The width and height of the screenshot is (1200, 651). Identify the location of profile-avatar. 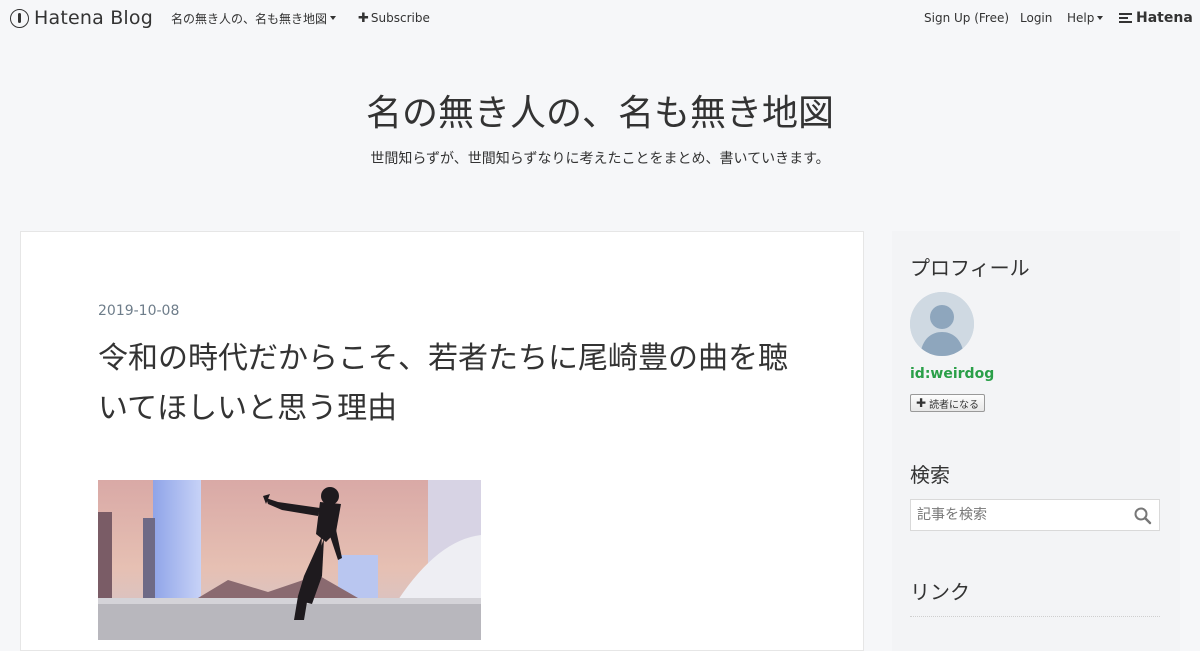
(942, 324).